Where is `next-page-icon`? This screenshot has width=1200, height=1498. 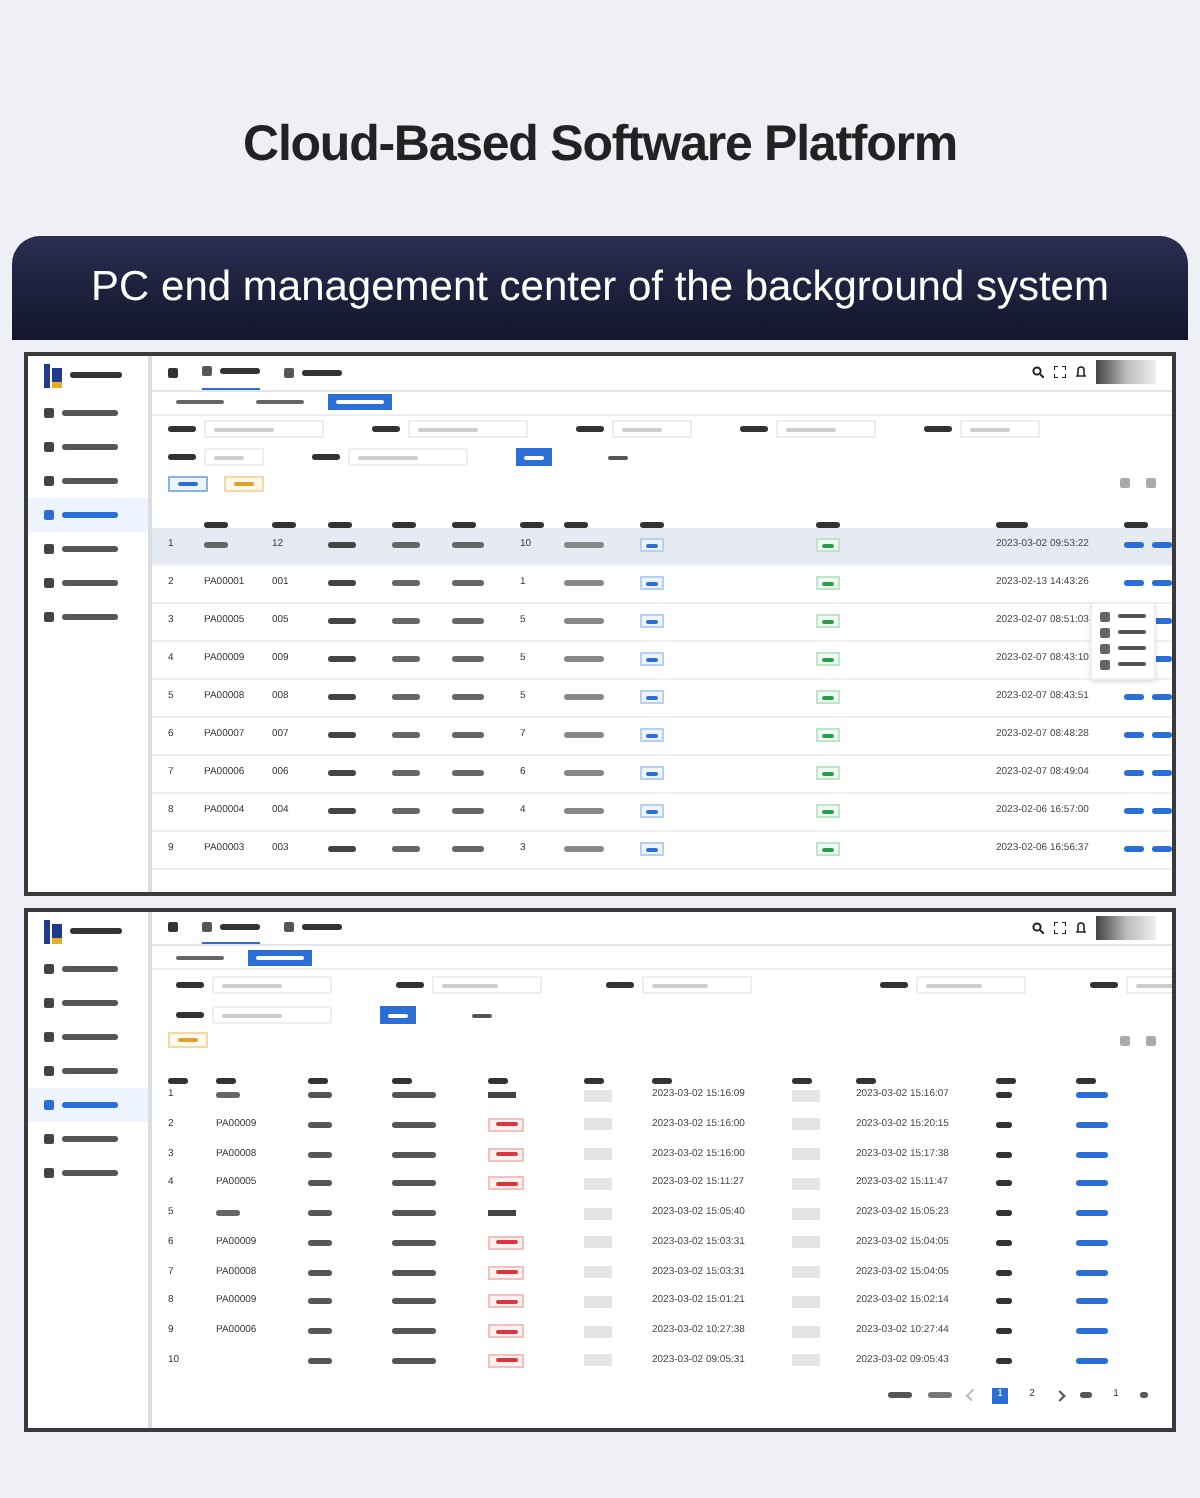
next-page-icon is located at coordinates (1060, 1395).